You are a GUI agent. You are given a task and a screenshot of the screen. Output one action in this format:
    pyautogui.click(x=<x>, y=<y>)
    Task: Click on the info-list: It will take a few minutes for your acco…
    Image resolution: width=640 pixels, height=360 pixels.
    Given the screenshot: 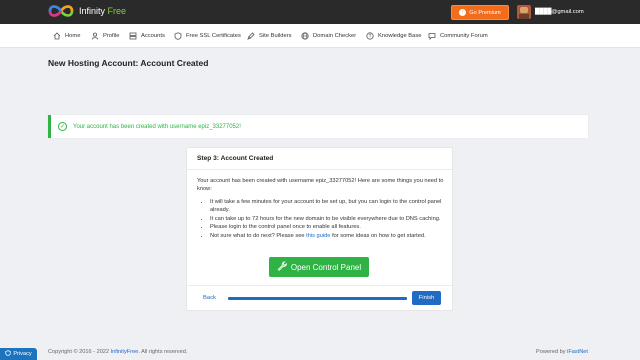 What is the action you would take?
    pyautogui.click(x=322, y=219)
    